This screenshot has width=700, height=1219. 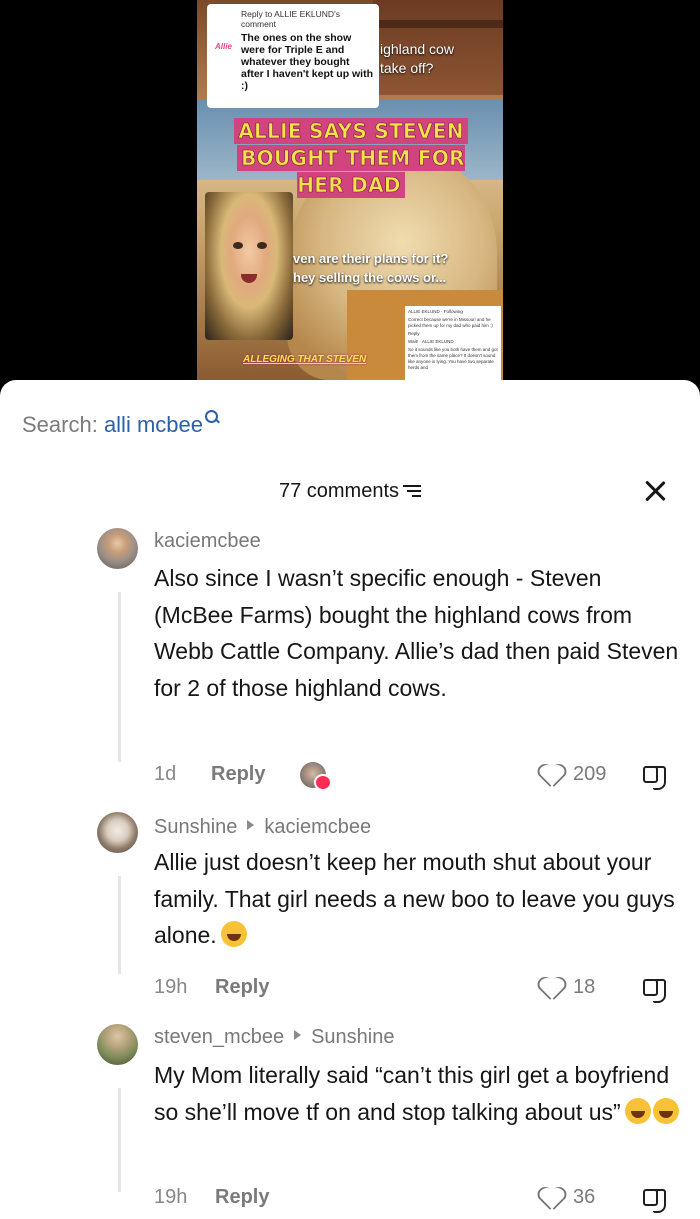 I want to click on search-label: Search:, so click(x=63, y=424).